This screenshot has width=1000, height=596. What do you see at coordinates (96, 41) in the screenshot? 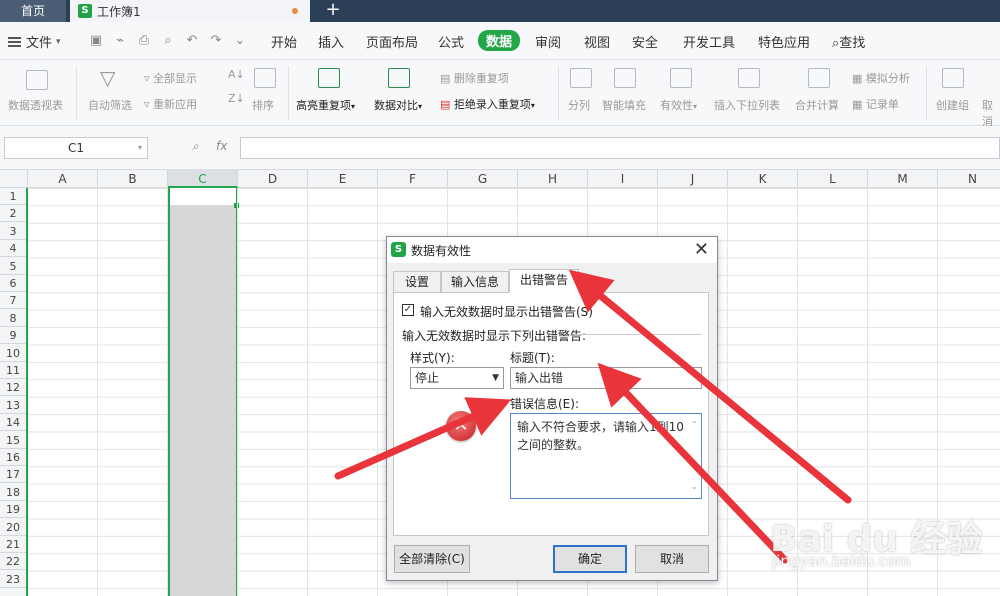
I see `save-icon: ▣` at bounding box center [96, 41].